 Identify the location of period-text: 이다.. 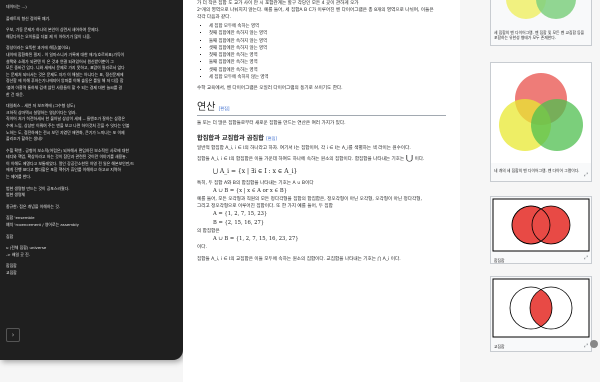
(202, 248).